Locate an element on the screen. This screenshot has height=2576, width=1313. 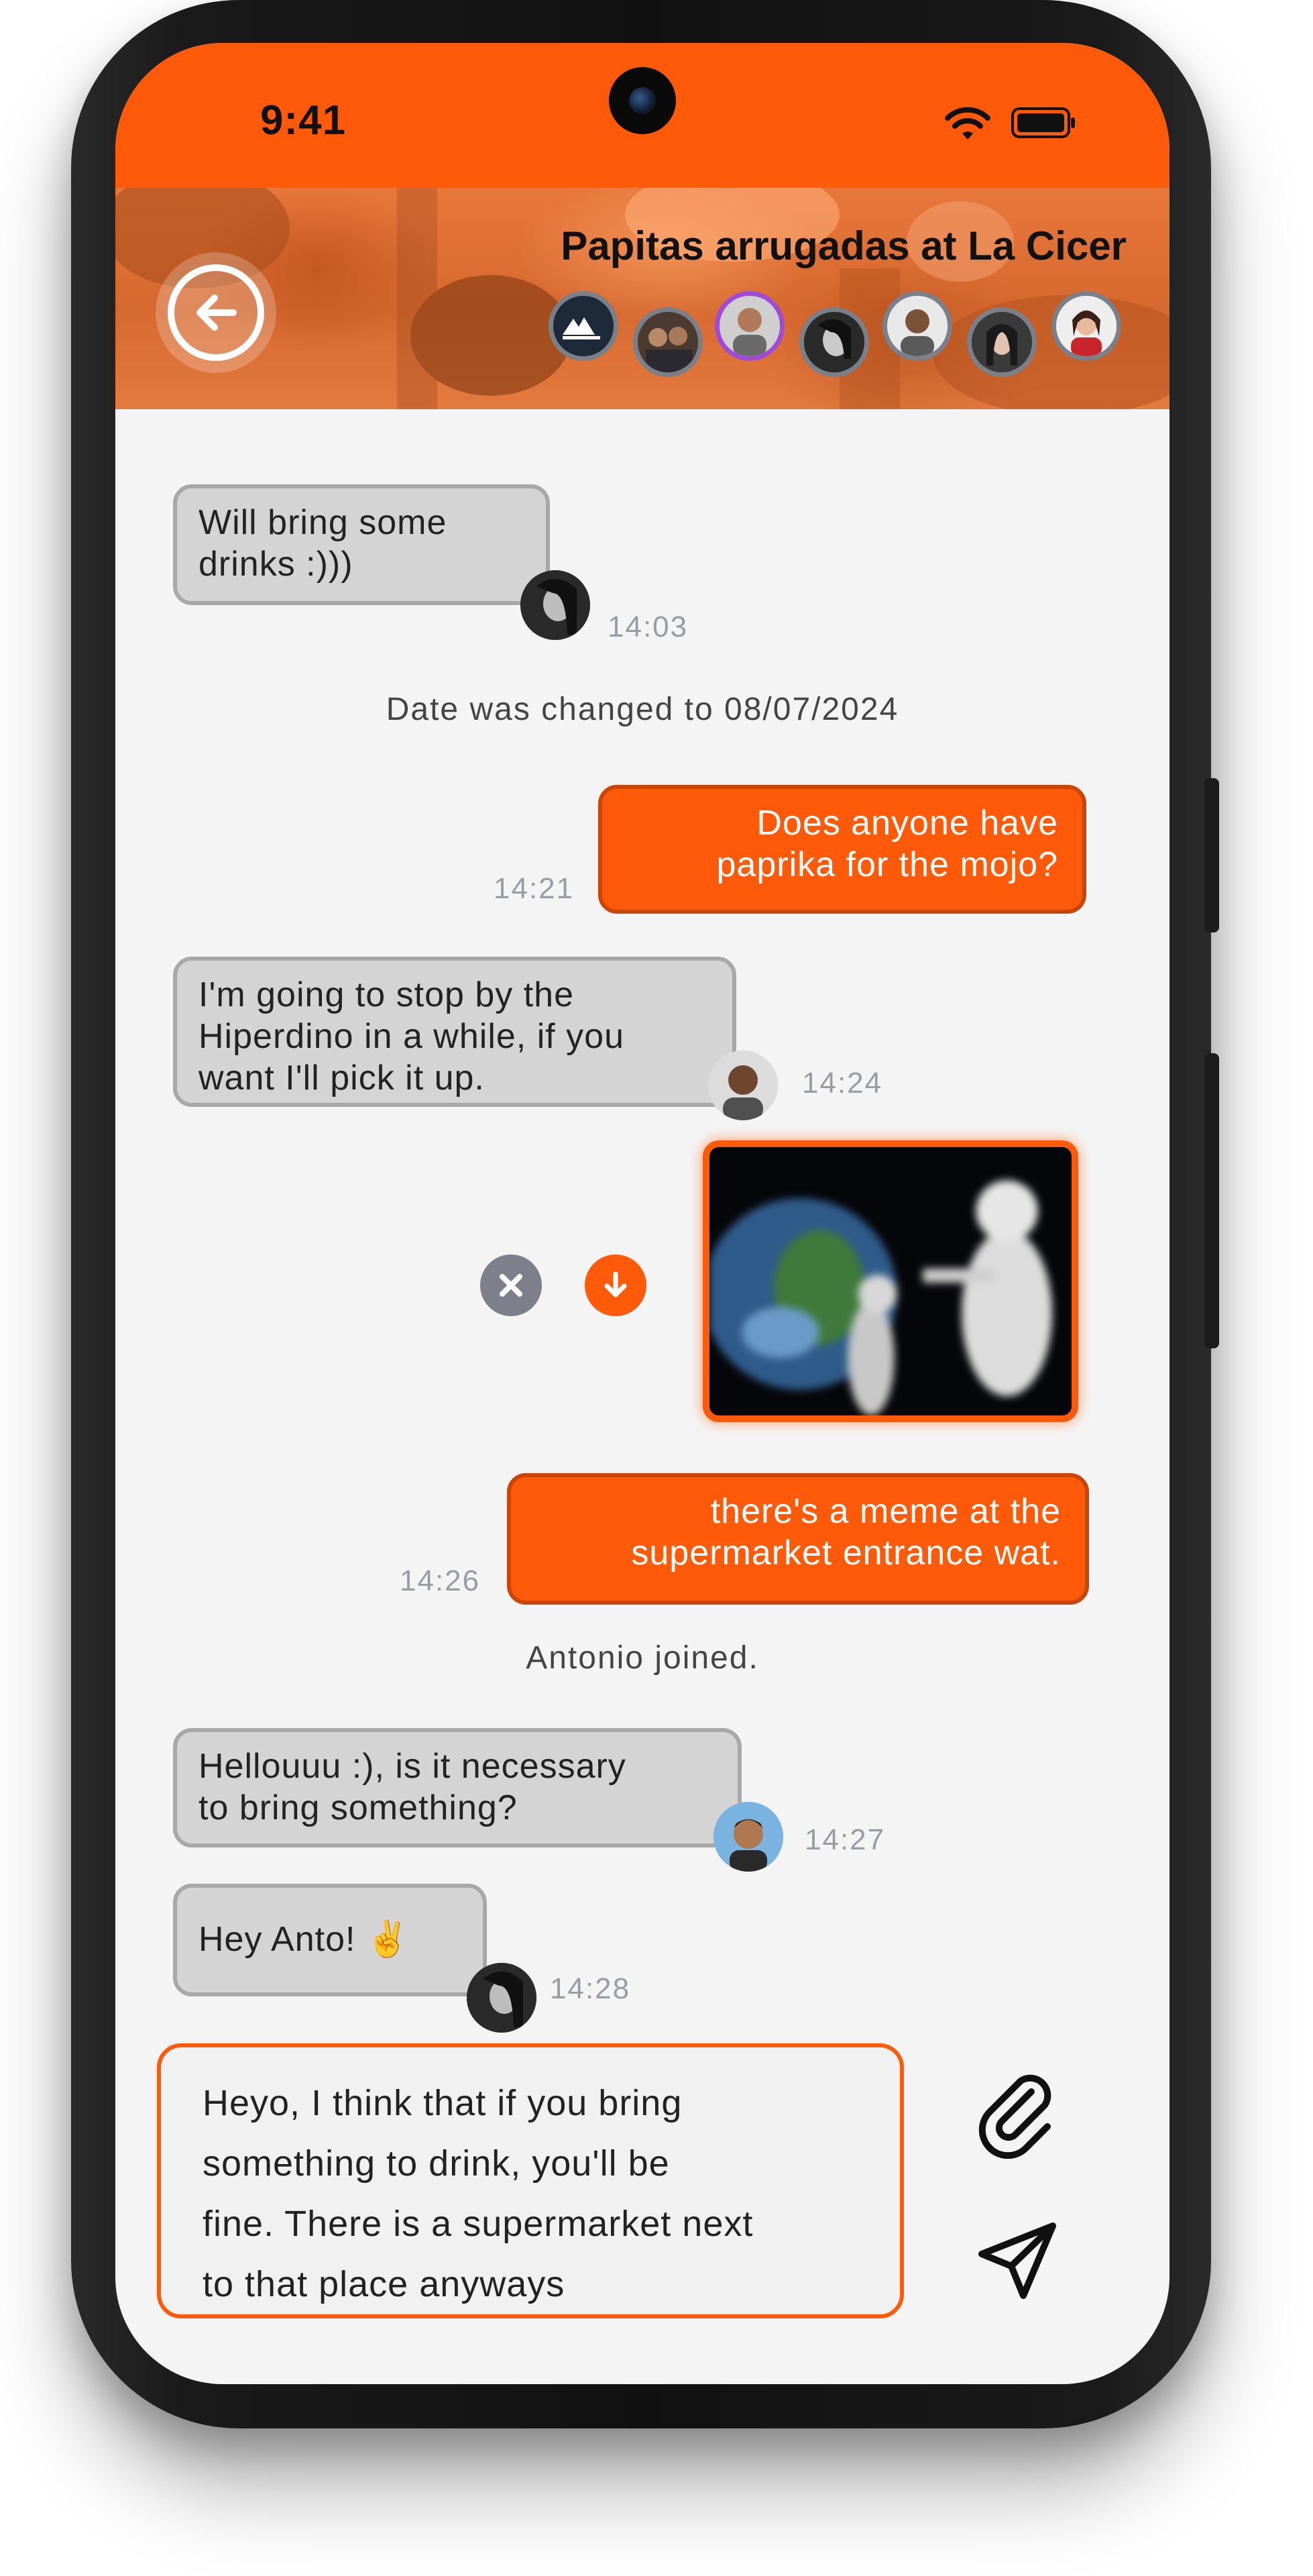
camera-lens is located at coordinates (642, 100).